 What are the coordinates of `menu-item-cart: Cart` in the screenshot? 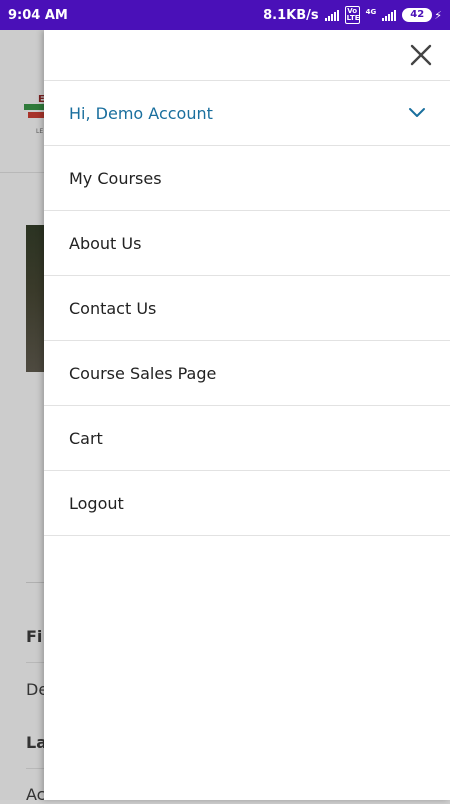 It's located at (247, 438).